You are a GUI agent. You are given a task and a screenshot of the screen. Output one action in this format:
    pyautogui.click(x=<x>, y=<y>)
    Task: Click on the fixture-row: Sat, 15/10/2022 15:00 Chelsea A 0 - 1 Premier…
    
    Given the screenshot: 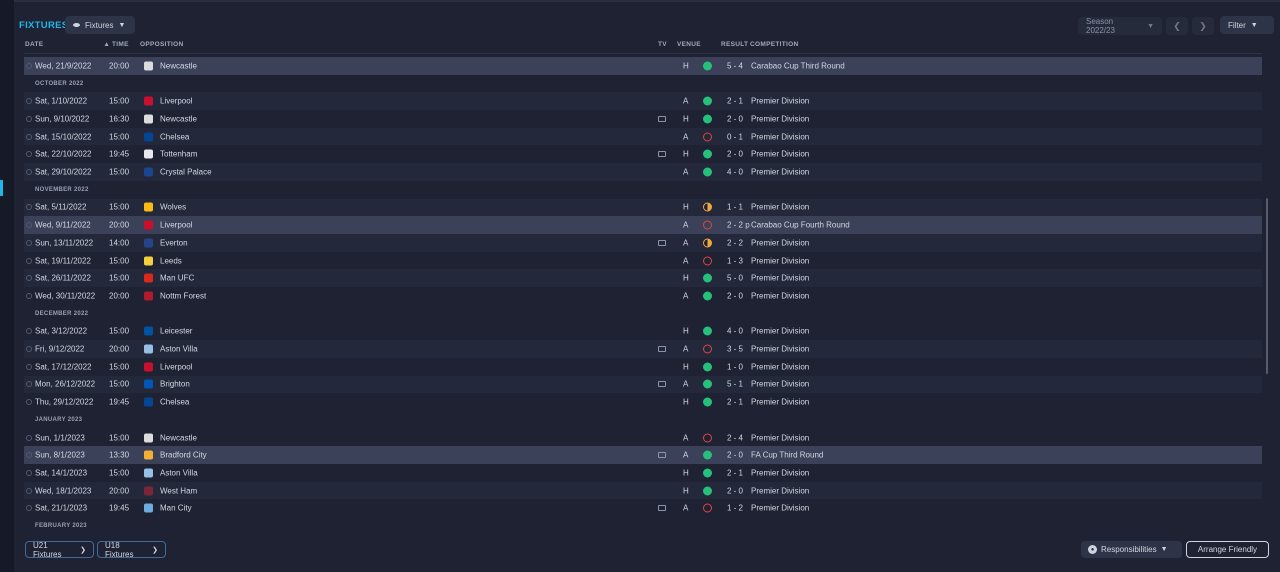 What is the action you would take?
    pyautogui.click(x=643, y=136)
    